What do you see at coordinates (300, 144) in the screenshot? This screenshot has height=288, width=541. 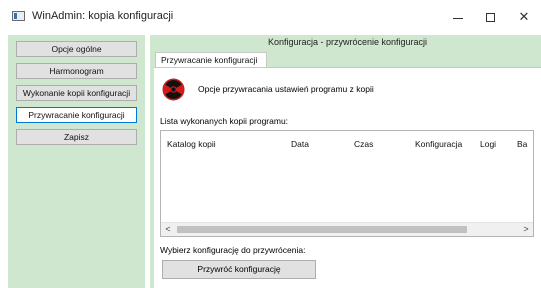 I see `column-header-date: Data` at bounding box center [300, 144].